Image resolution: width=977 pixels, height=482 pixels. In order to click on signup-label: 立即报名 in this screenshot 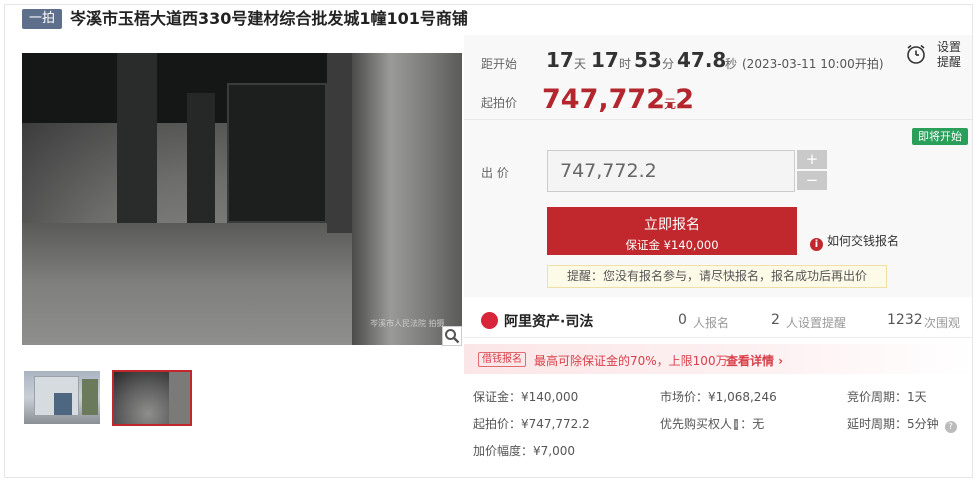, I will do `click(672, 225)`.